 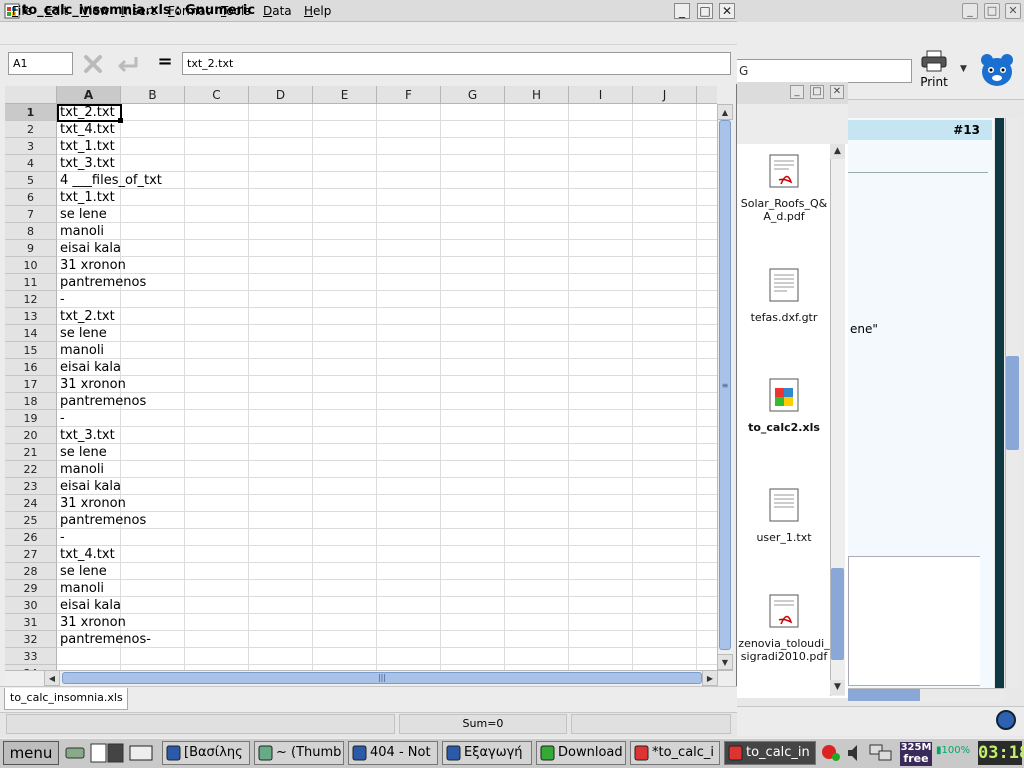 What do you see at coordinates (581, 753) in the screenshot?
I see `taskbar-button: Download` at bounding box center [581, 753].